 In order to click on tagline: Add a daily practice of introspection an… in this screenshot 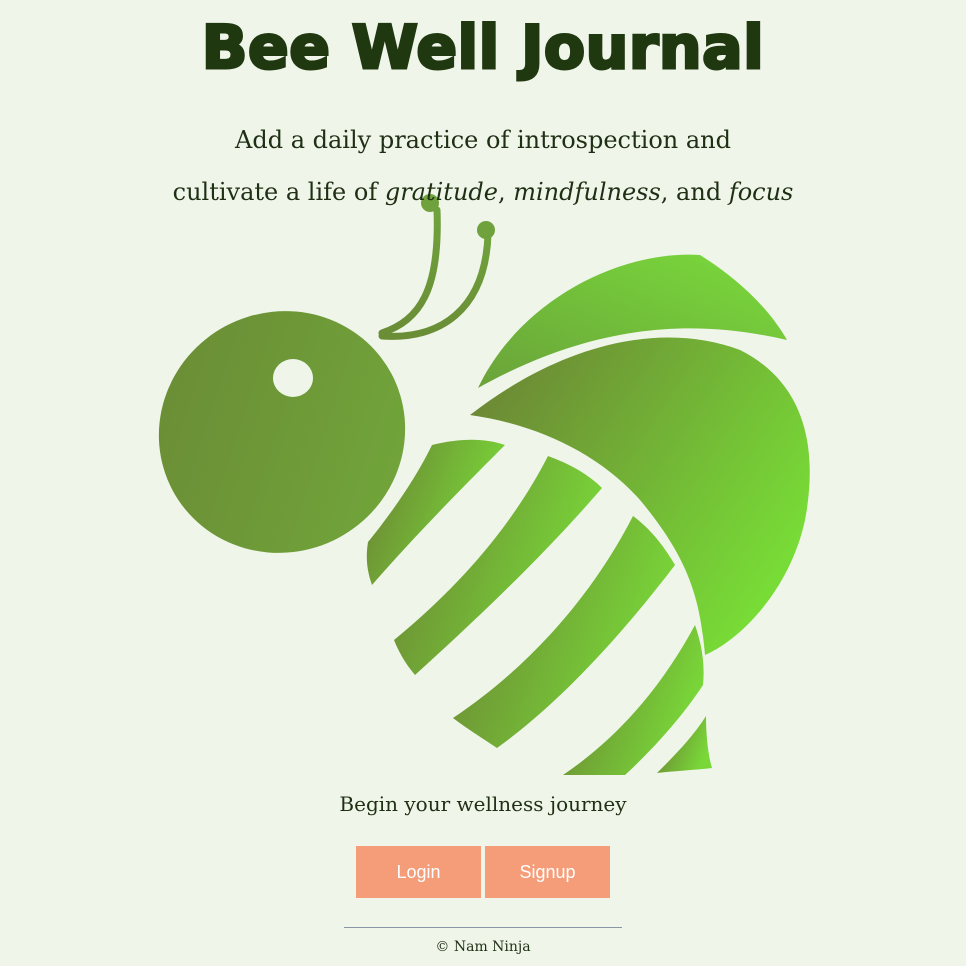, I will do `click(483, 166)`.